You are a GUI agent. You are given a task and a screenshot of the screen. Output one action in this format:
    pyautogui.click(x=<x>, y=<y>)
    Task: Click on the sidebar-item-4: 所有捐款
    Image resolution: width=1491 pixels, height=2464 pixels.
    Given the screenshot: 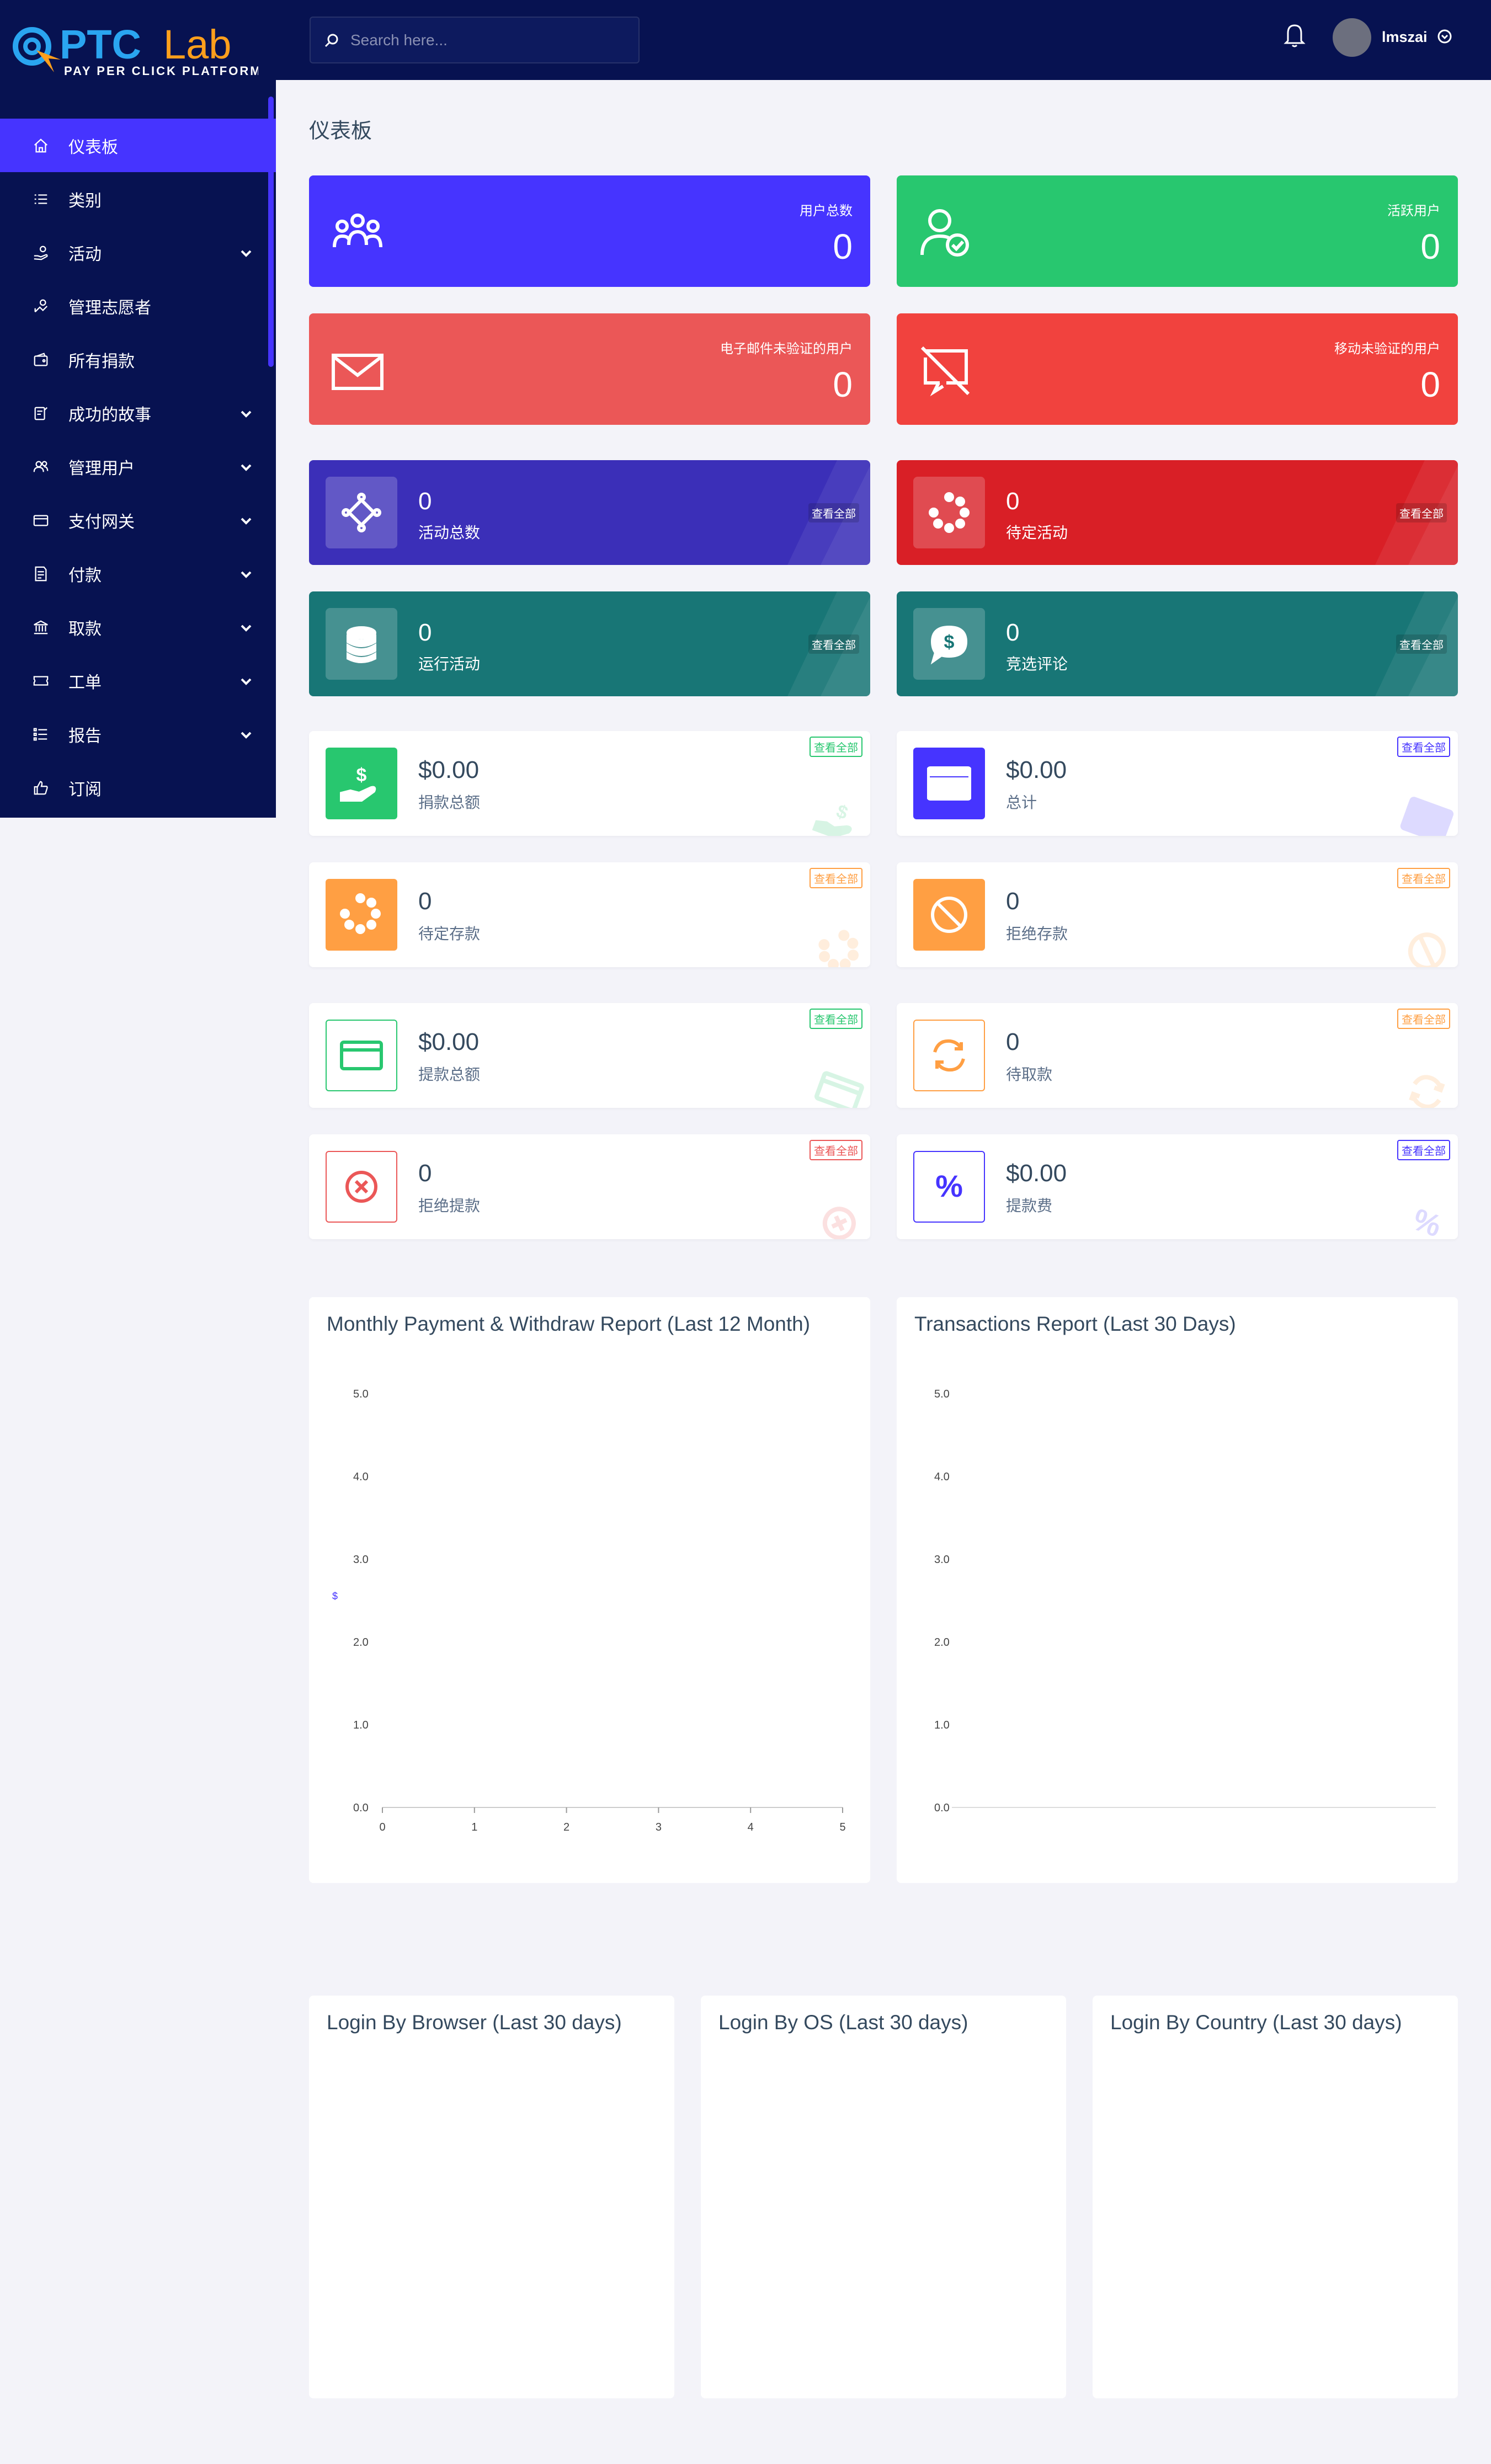 What is the action you would take?
    pyautogui.click(x=138, y=359)
    